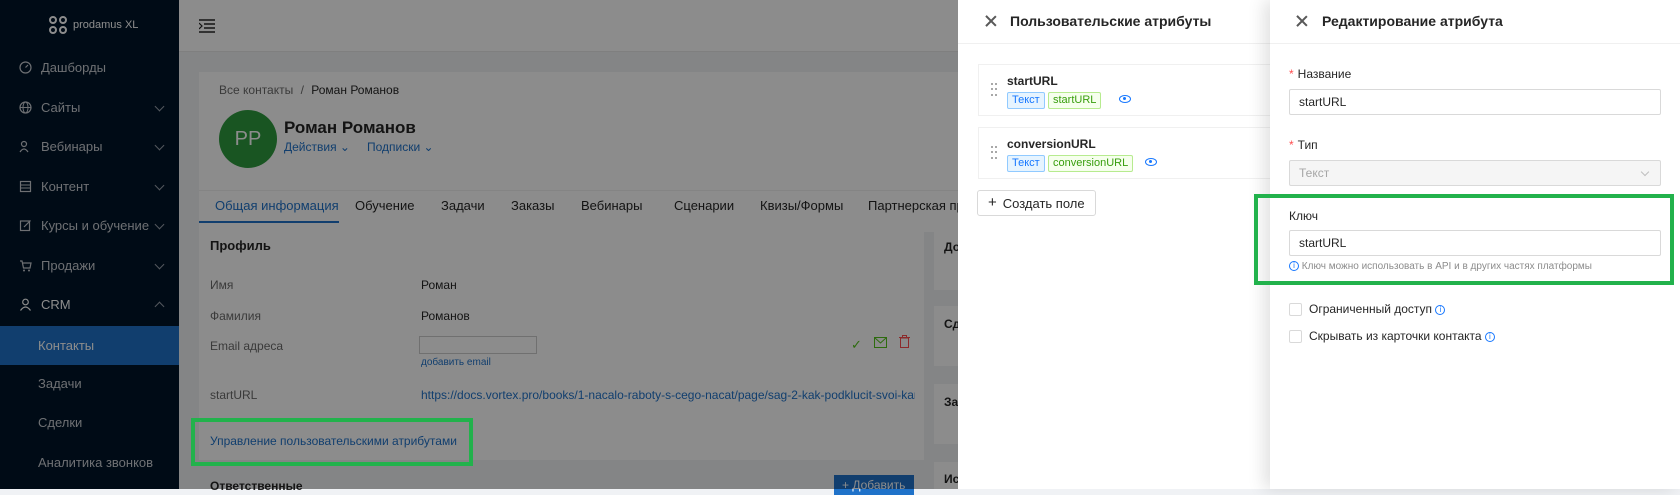 The height and width of the screenshot is (495, 1680). Describe the element at coordinates (1051, 144) in the screenshot. I see `attribute-name: conversionURL` at that location.